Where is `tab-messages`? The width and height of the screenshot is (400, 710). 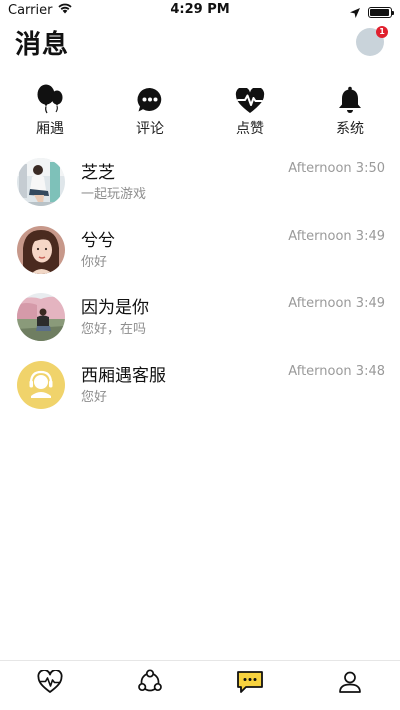
tab-messages is located at coordinates (250, 684).